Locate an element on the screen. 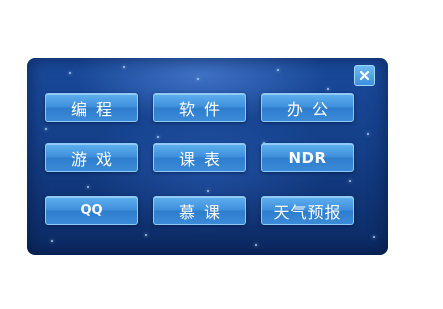 This screenshot has height=309, width=443. weather-button: 天气预报 is located at coordinates (307, 210).